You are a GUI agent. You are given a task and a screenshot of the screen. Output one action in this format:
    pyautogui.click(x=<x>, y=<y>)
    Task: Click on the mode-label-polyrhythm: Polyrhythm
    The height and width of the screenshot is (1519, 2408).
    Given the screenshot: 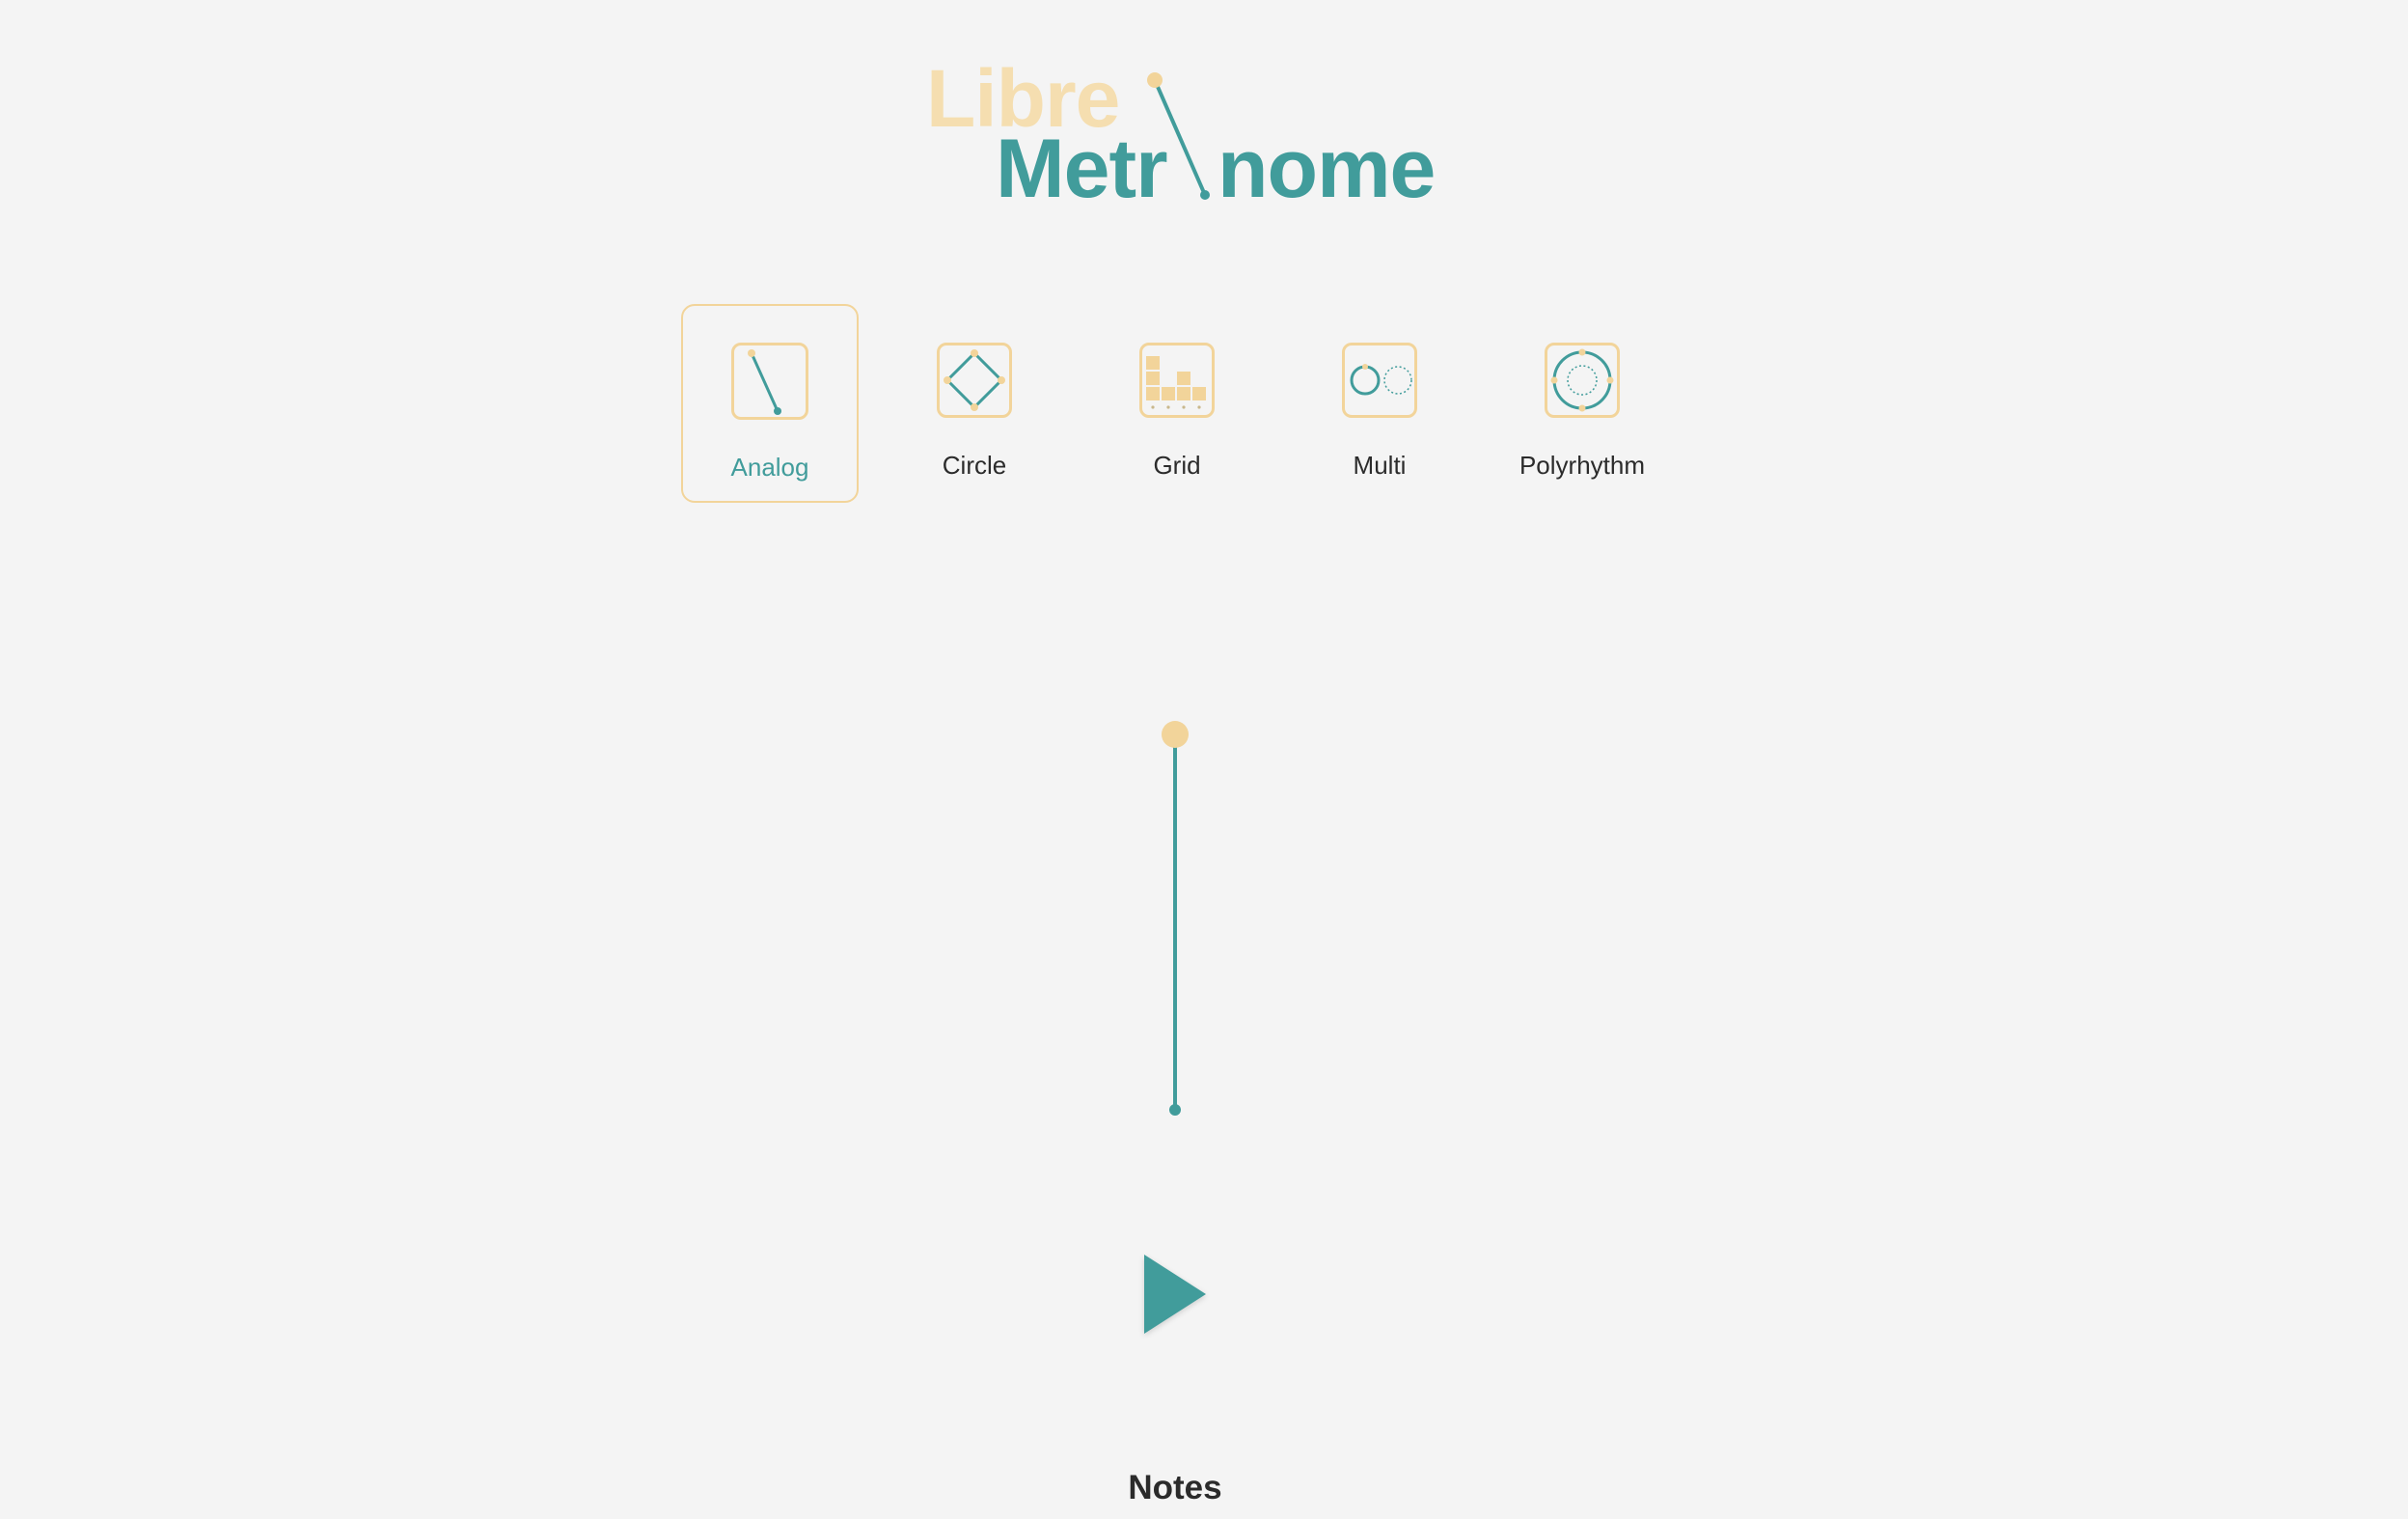 What is the action you would take?
    pyautogui.click(x=1582, y=465)
    